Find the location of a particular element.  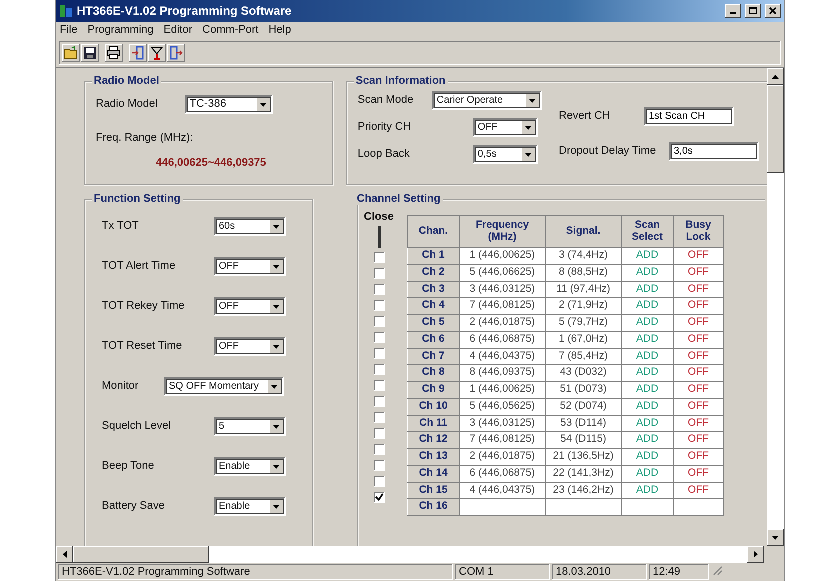

field-label: Monitor is located at coordinates (121, 386).